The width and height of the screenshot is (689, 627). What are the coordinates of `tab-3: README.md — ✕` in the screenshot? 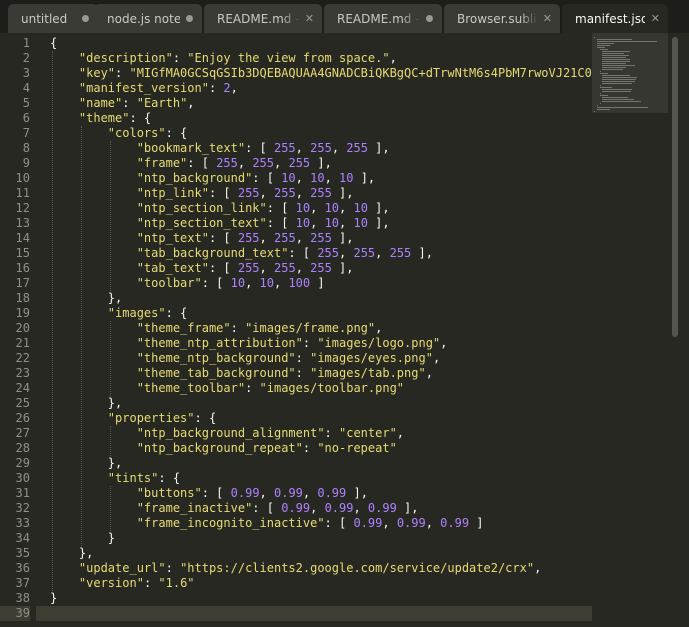 It's located at (263, 18).